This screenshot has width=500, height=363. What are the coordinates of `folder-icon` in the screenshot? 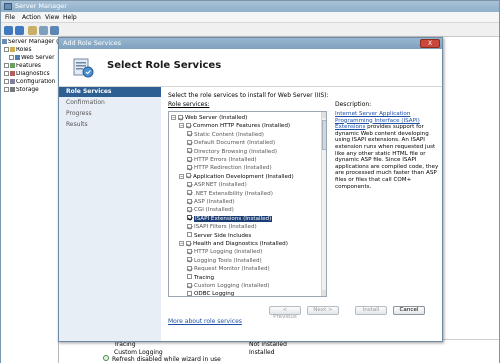 It's located at (32, 30).